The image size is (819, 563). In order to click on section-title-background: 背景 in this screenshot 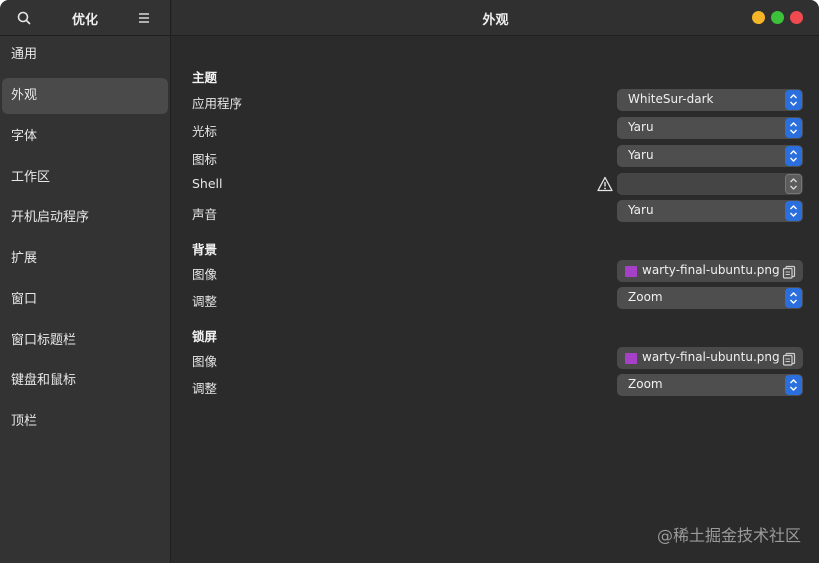, I will do `click(205, 249)`.